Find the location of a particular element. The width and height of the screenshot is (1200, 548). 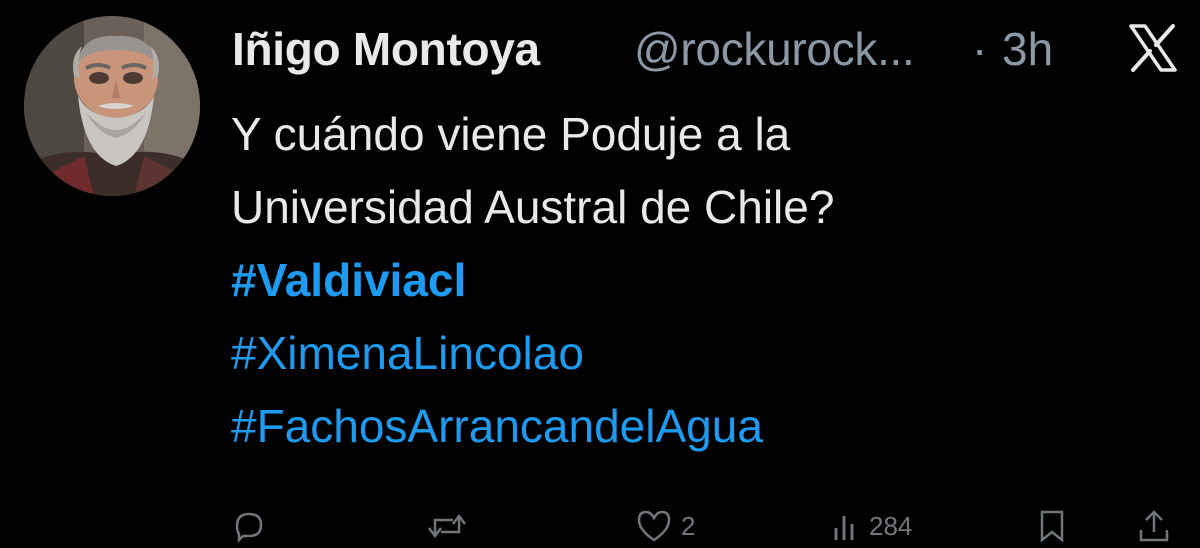

tweet-header: Iñigo Montoya @rockurock... · 3h is located at coordinates (707, 49).